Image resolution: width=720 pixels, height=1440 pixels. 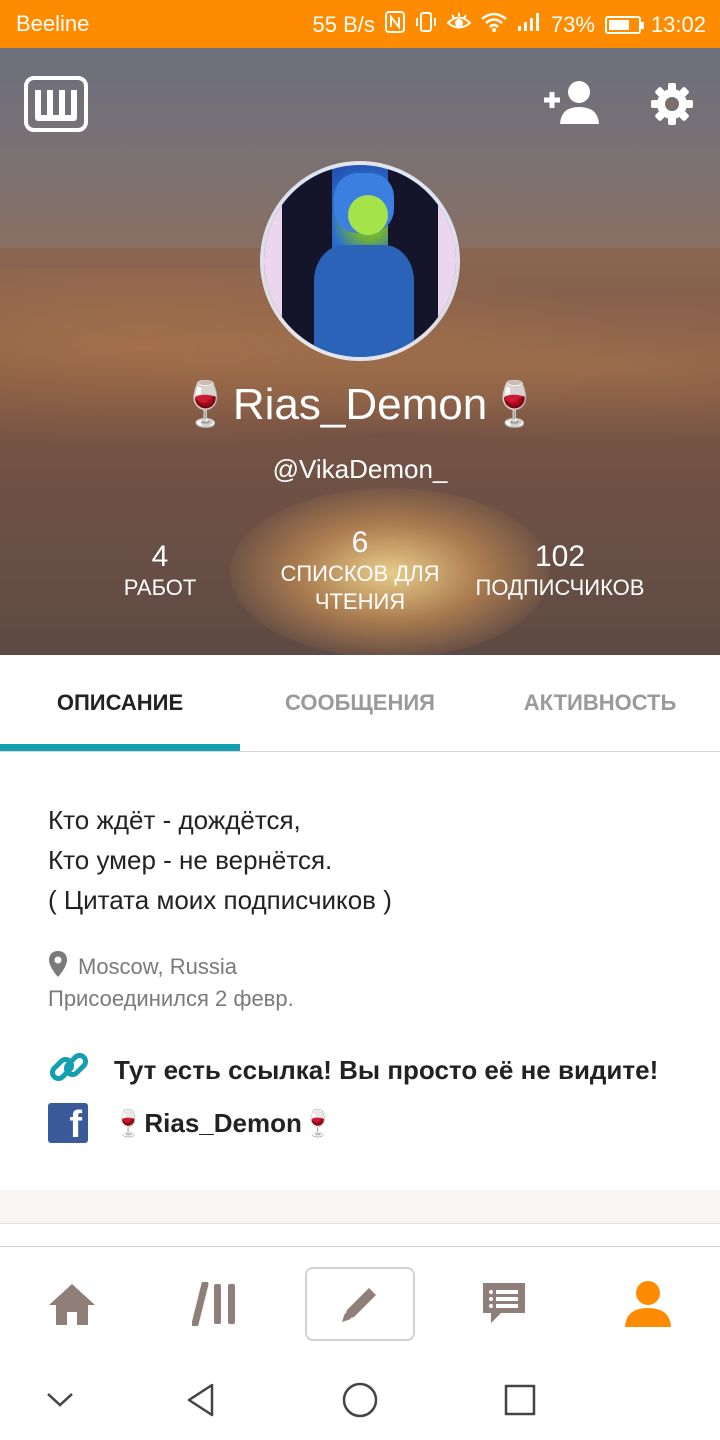 I want to click on profile-tabs: ОПИСАНИЕ СООБЩЕНИЯ АКТИВНОСТЬ, so click(x=360, y=703).